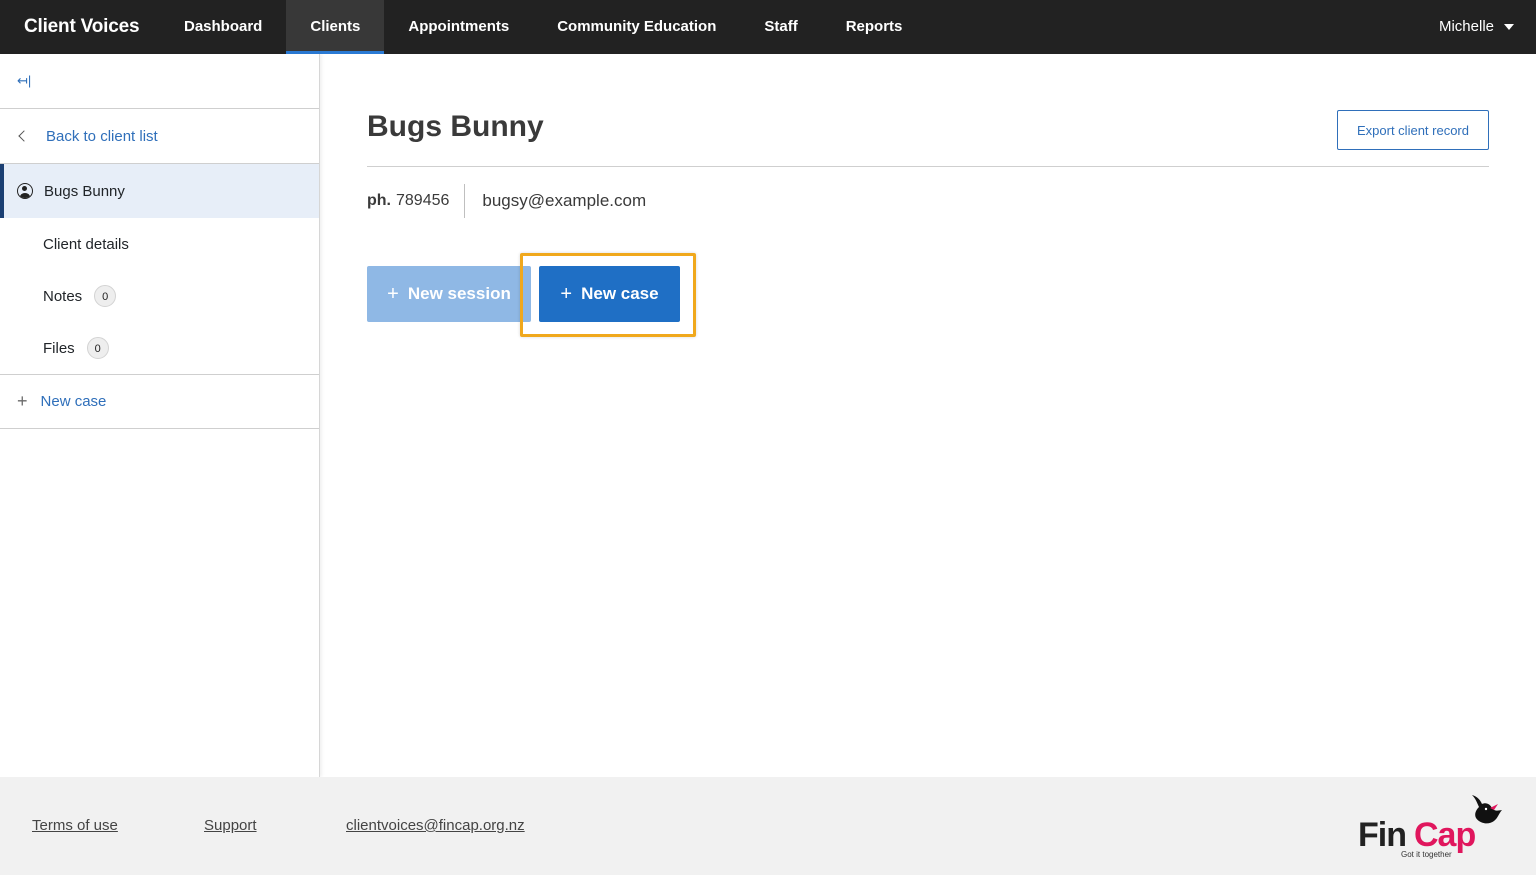 The image size is (1536, 875). What do you see at coordinates (423, 200) in the screenshot?
I see `phone-value: 789456` at bounding box center [423, 200].